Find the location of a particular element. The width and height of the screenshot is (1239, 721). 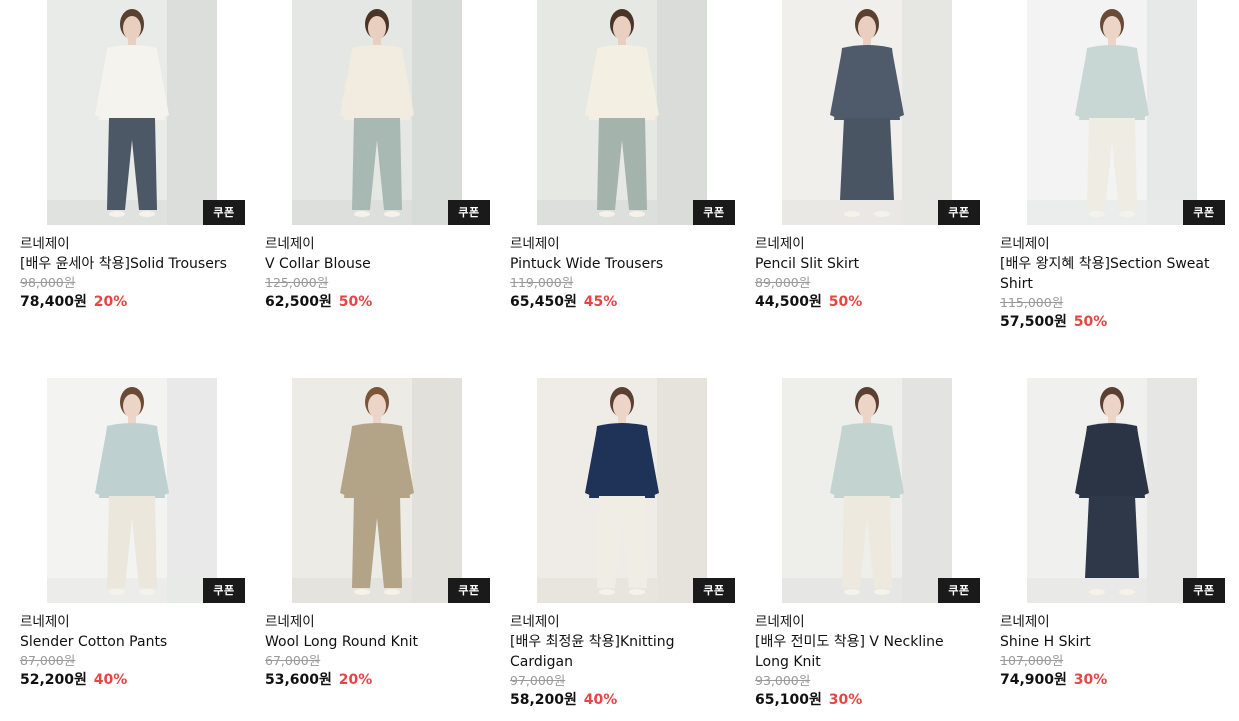

sale-price: 53,600원 is located at coordinates (298, 680).